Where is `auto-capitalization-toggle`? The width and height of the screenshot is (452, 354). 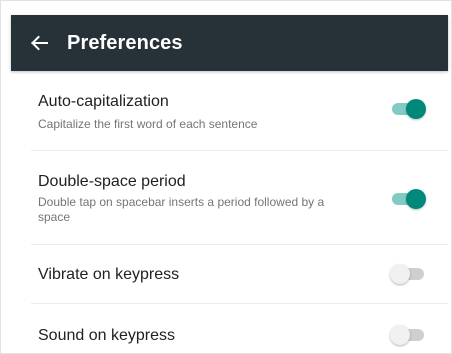
auto-capitalization-toggle is located at coordinates (408, 109).